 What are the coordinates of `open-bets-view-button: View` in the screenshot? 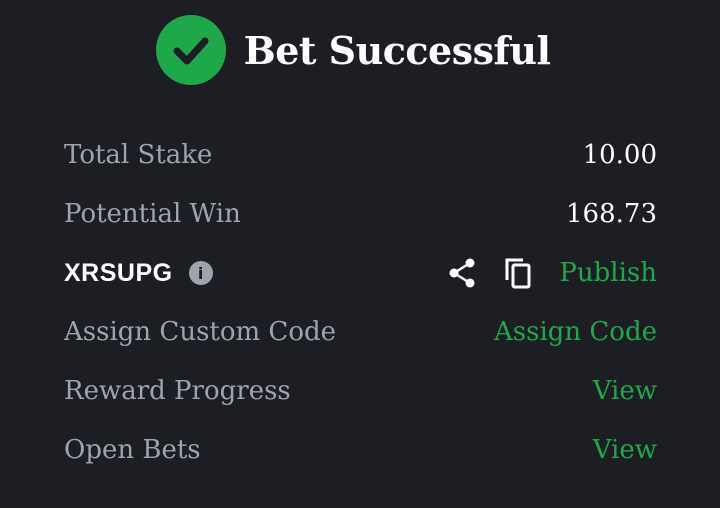 It's located at (625, 450).